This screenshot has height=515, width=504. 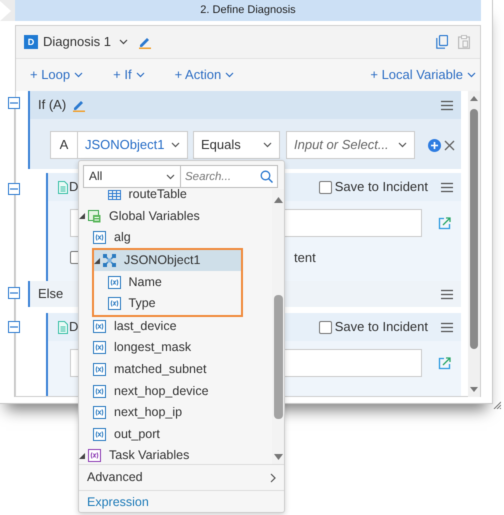 What do you see at coordinates (85, 42) in the screenshot?
I see `diagnosis-dropdown: Diagnosis 1` at bounding box center [85, 42].